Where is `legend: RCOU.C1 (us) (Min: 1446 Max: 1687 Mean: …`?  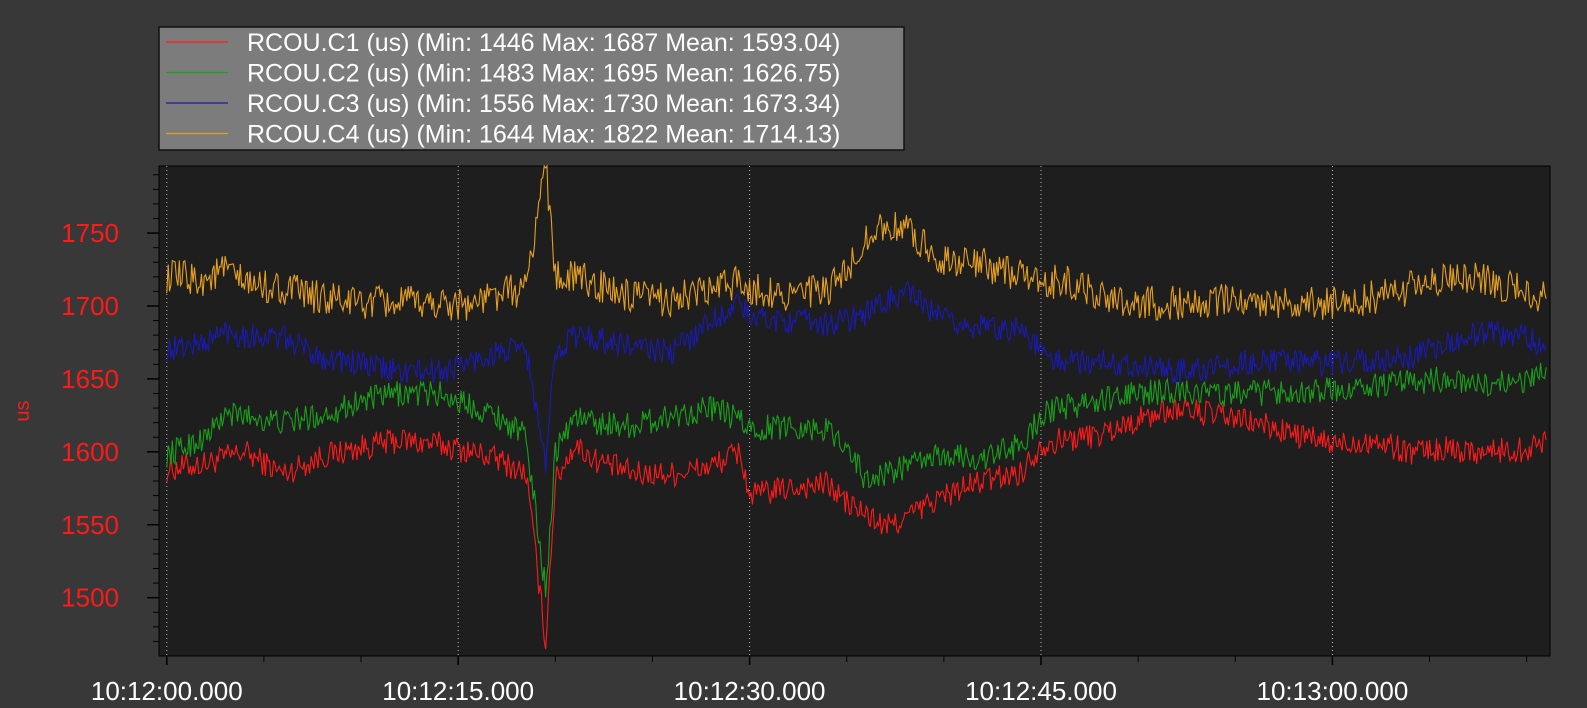 legend: RCOU.C1 (us) (Min: 1446 Max: 1687 Mean: … is located at coordinates (531, 88).